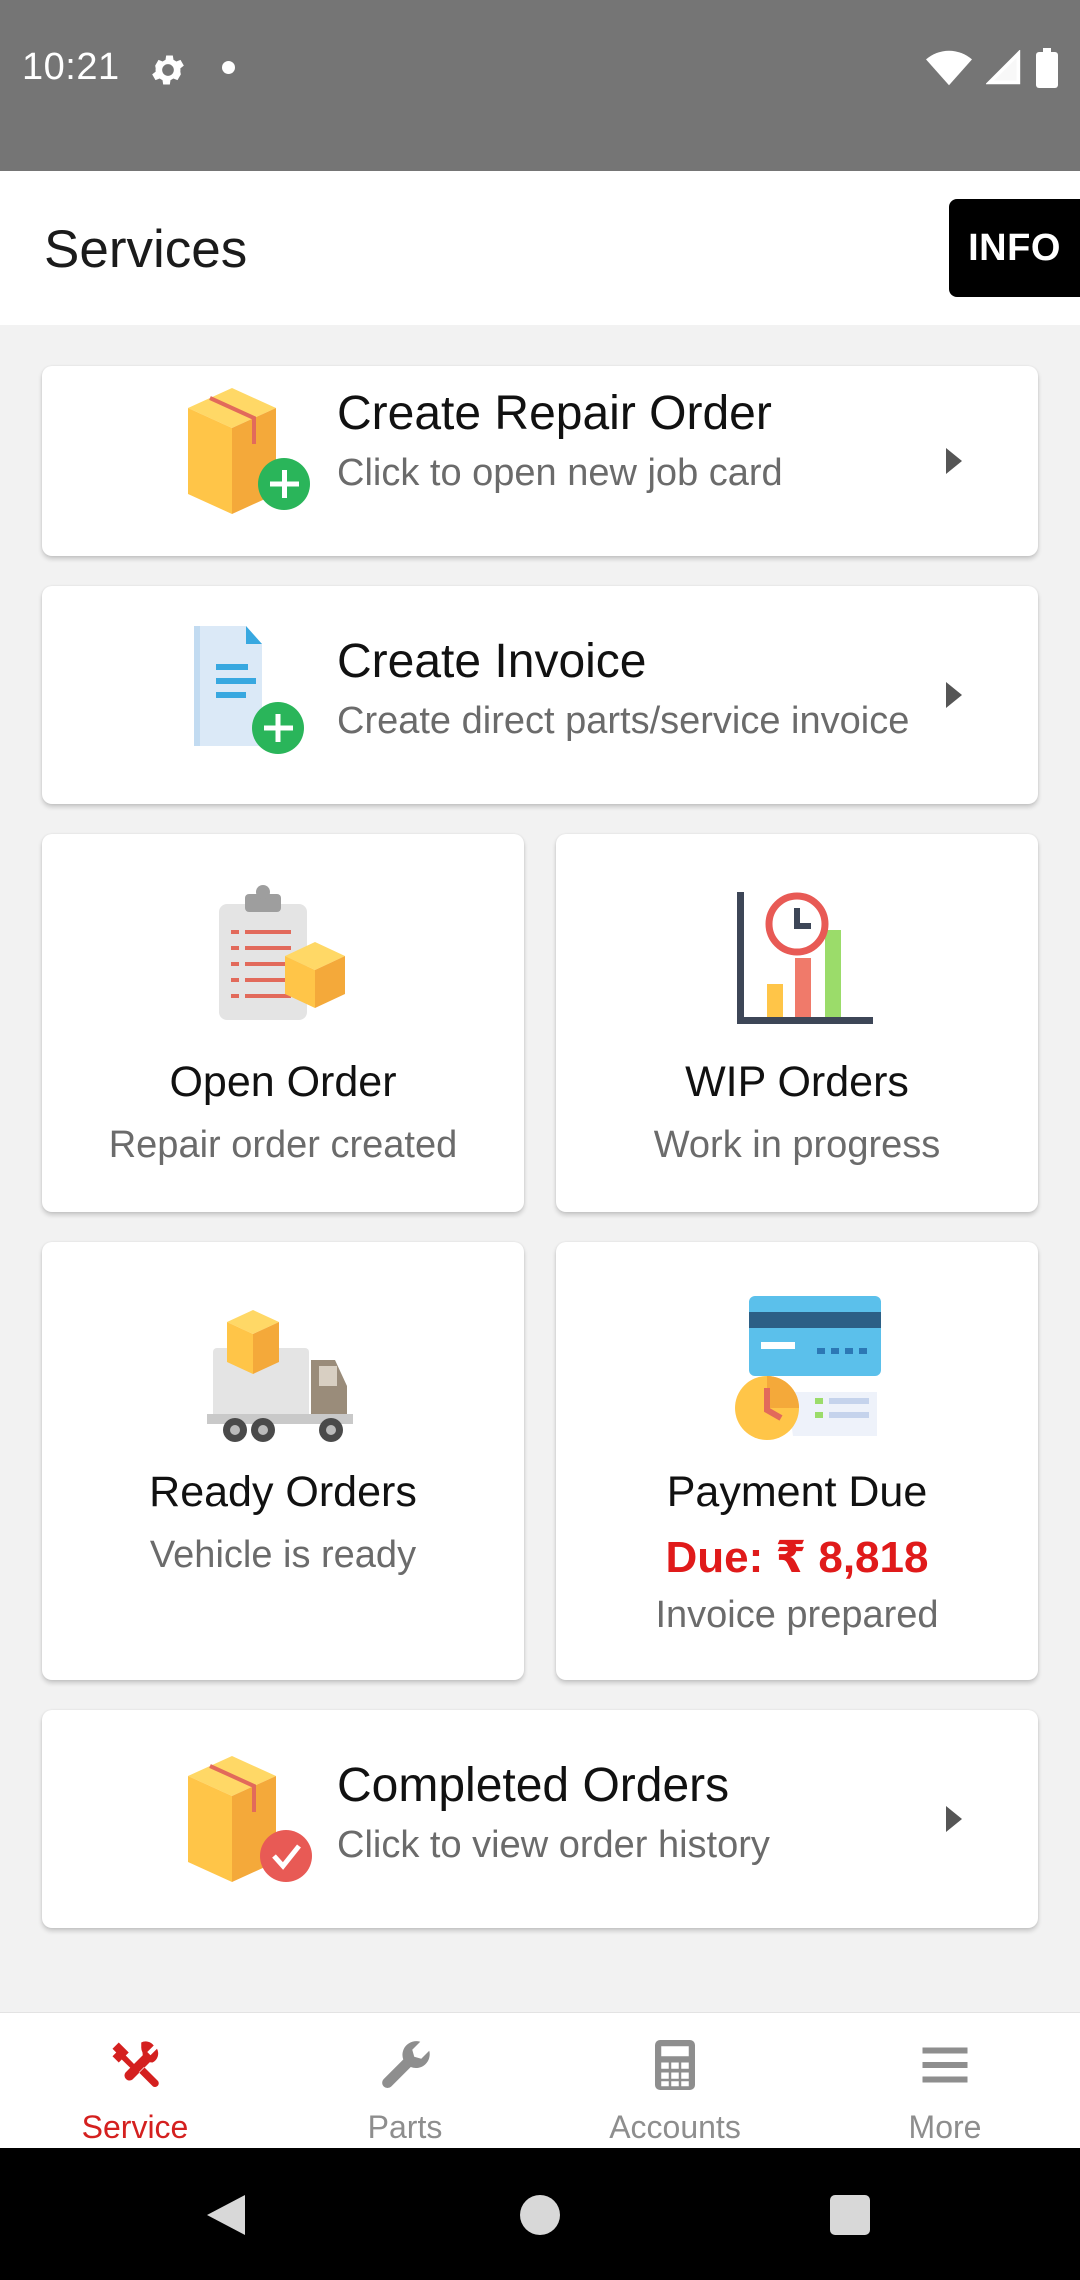 The image size is (1080, 2280). Describe the element at coordinates (71, 67) in the screenshot. I see `status-time: 10:21` at that location.